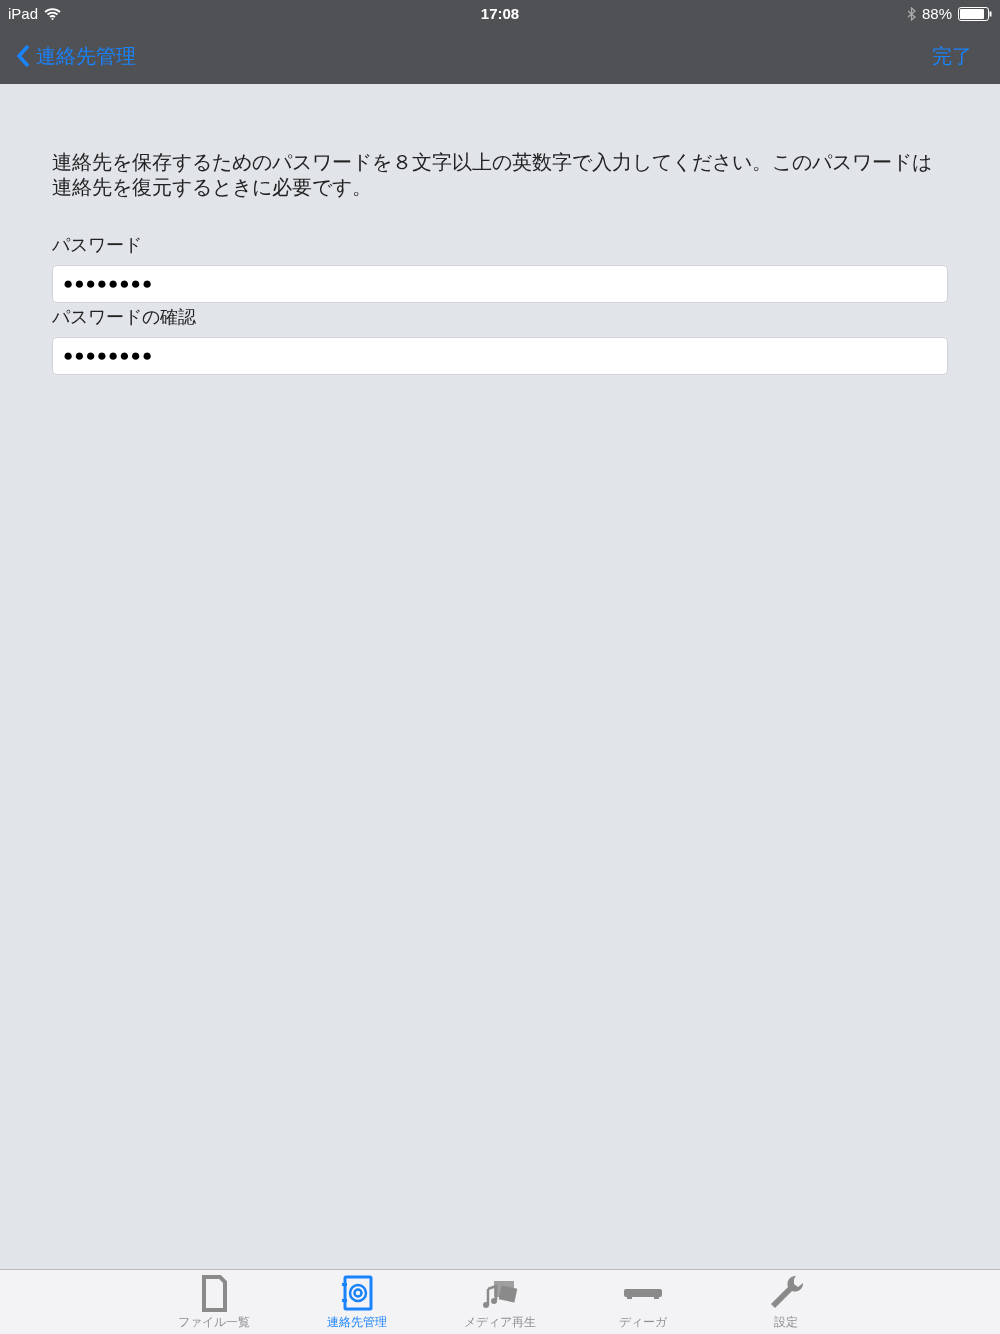 The image size is (1000, 1334). Describe the element at coordinates (23, 56) in the screenshot. I see `chevron-left-icon` at that location.